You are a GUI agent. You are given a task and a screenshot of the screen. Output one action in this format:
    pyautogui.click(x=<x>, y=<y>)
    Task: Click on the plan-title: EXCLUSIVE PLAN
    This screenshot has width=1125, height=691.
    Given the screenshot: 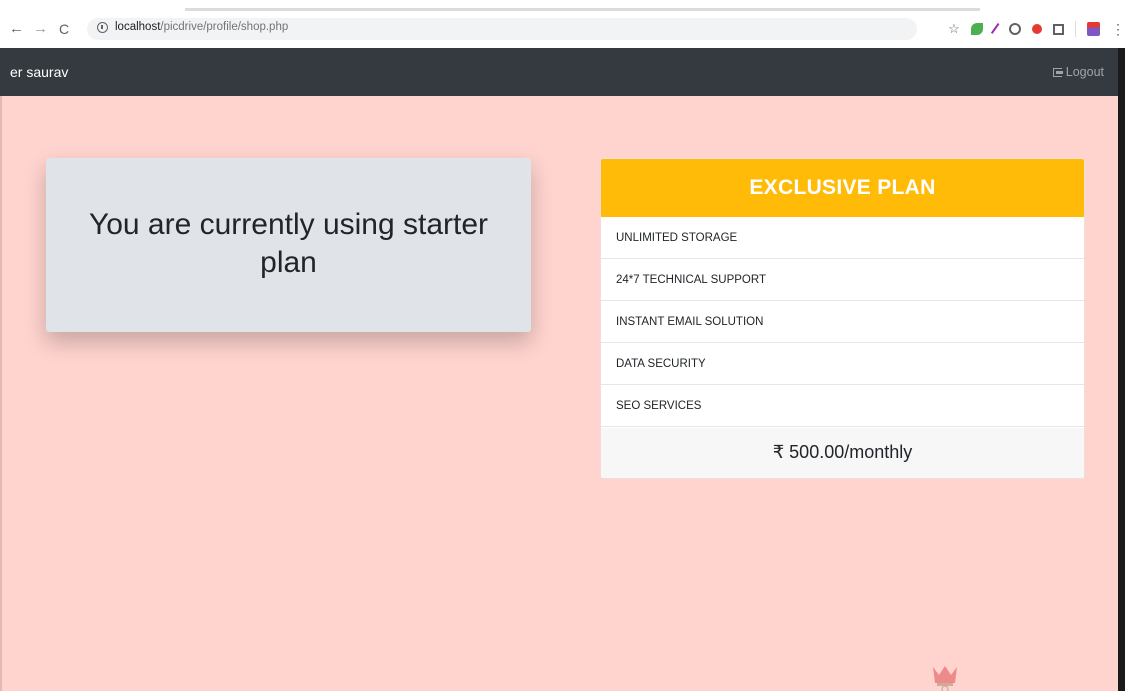 What is the action you would take?
    pyautogui.click(x=842, y=188)
    